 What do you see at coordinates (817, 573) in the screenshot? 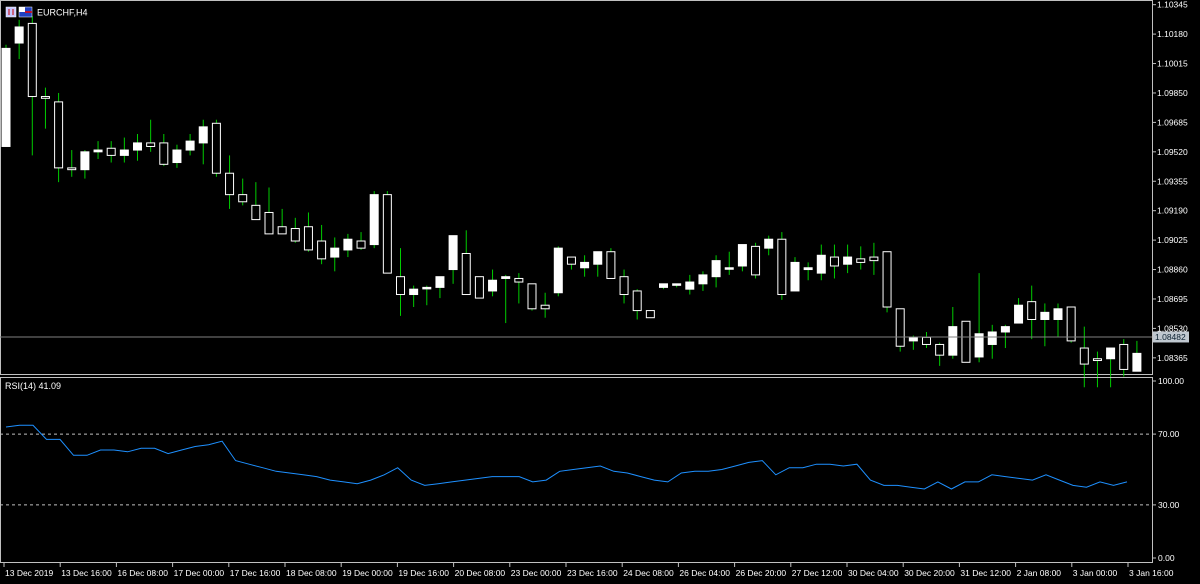
I see `time-axis-label: 27 Dec 12:00` at bounding box center [817, 573].